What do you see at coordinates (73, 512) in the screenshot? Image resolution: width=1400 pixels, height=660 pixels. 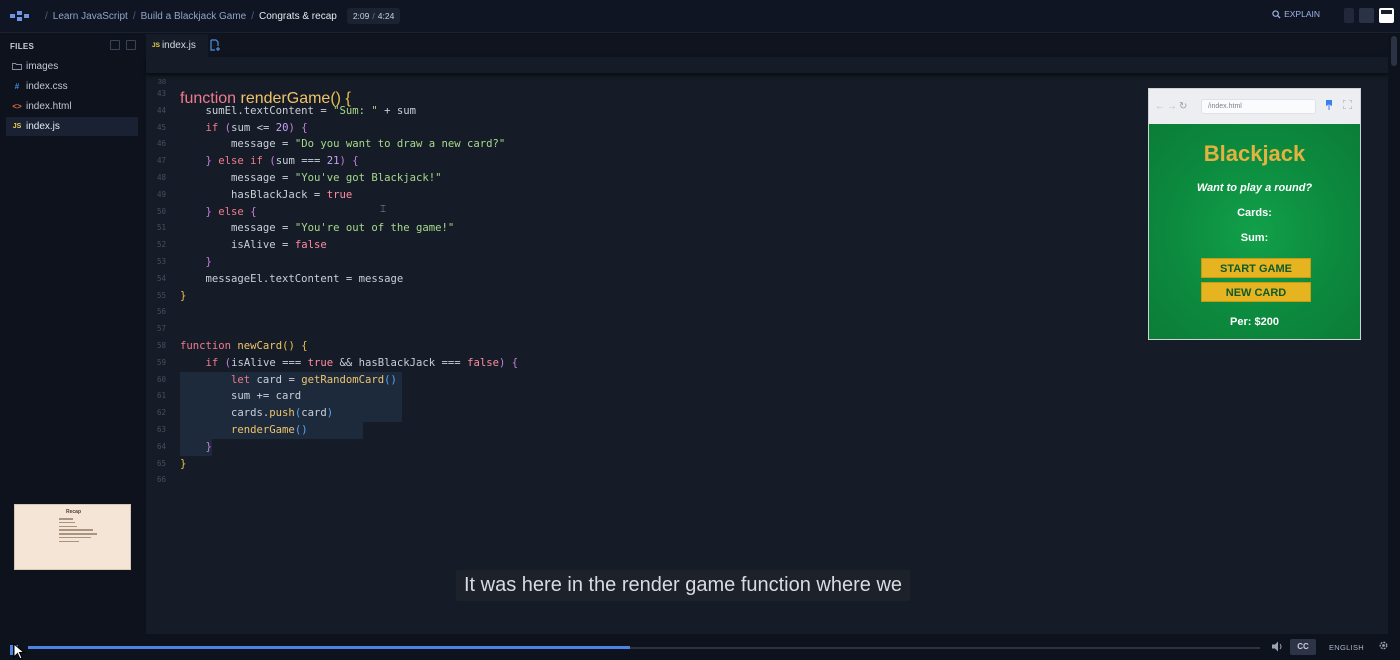 I see `thumbnail-title: Recap` at bounding box center [73, 512].